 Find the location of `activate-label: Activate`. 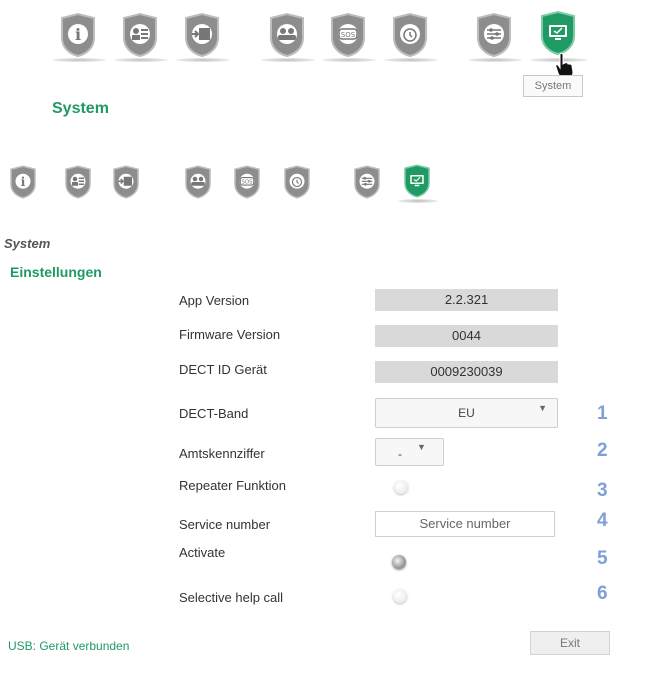

activate-label: Activate is located at coordinates (202, 552).